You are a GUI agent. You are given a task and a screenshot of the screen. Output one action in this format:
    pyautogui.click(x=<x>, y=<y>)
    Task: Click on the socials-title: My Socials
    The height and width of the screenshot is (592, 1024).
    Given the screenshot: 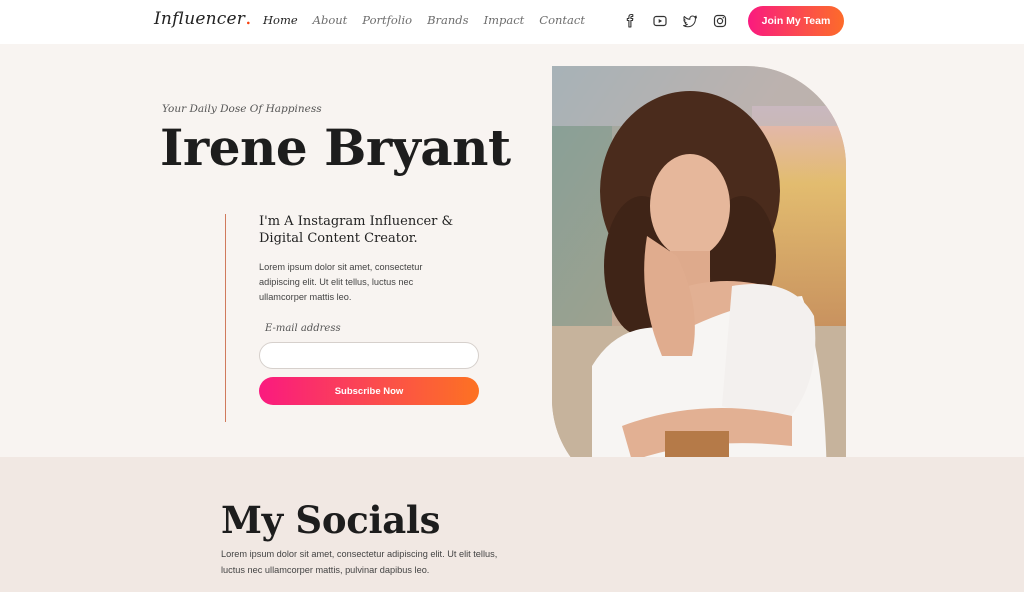 What is the action you would take?
    pyautogui.click(x=331, y=520)
    